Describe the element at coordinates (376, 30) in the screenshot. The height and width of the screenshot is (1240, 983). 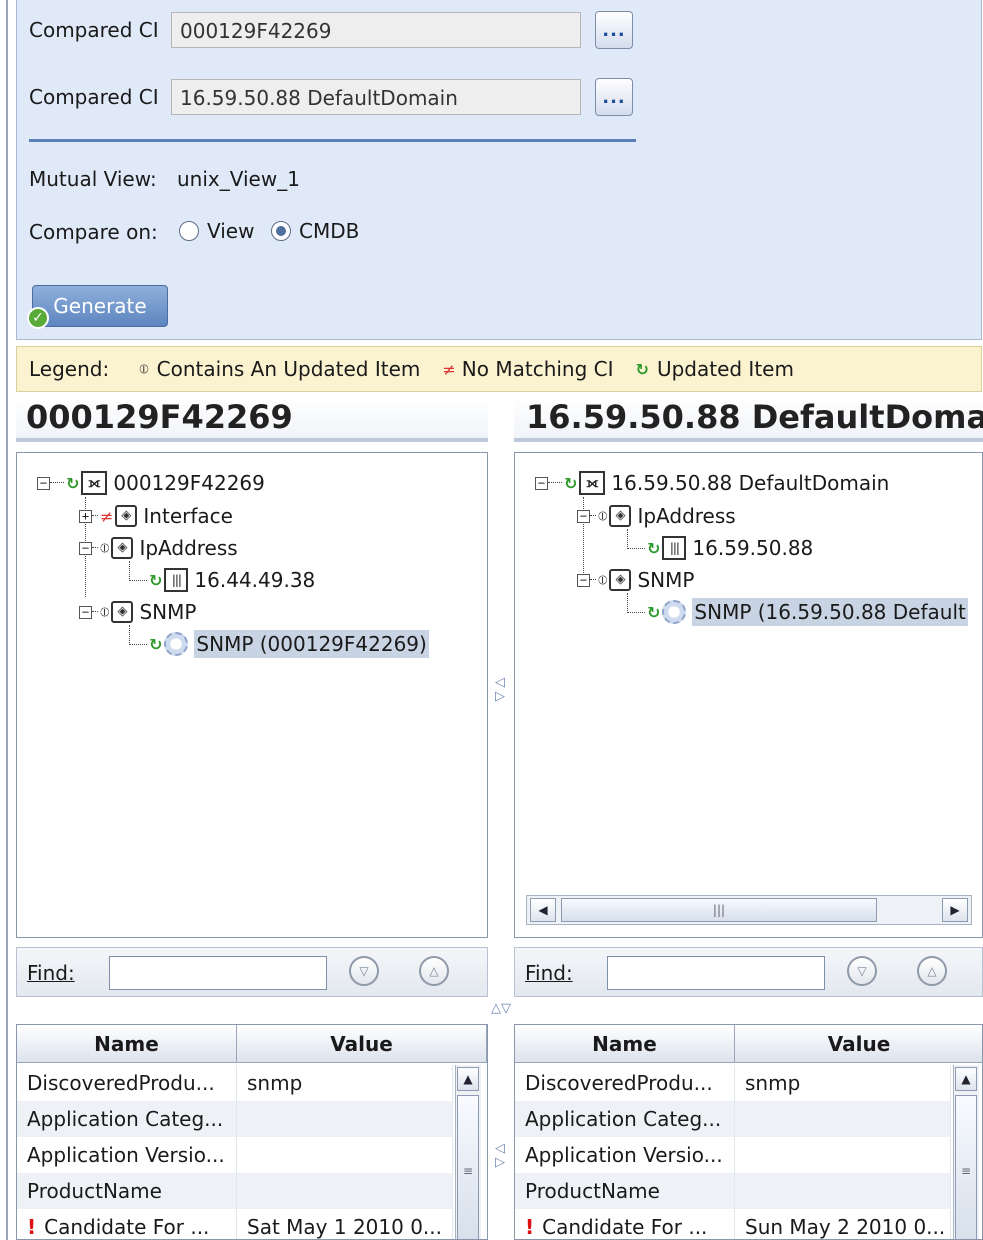
I see `compared-ci-1-field: 000129F42269` at that location.